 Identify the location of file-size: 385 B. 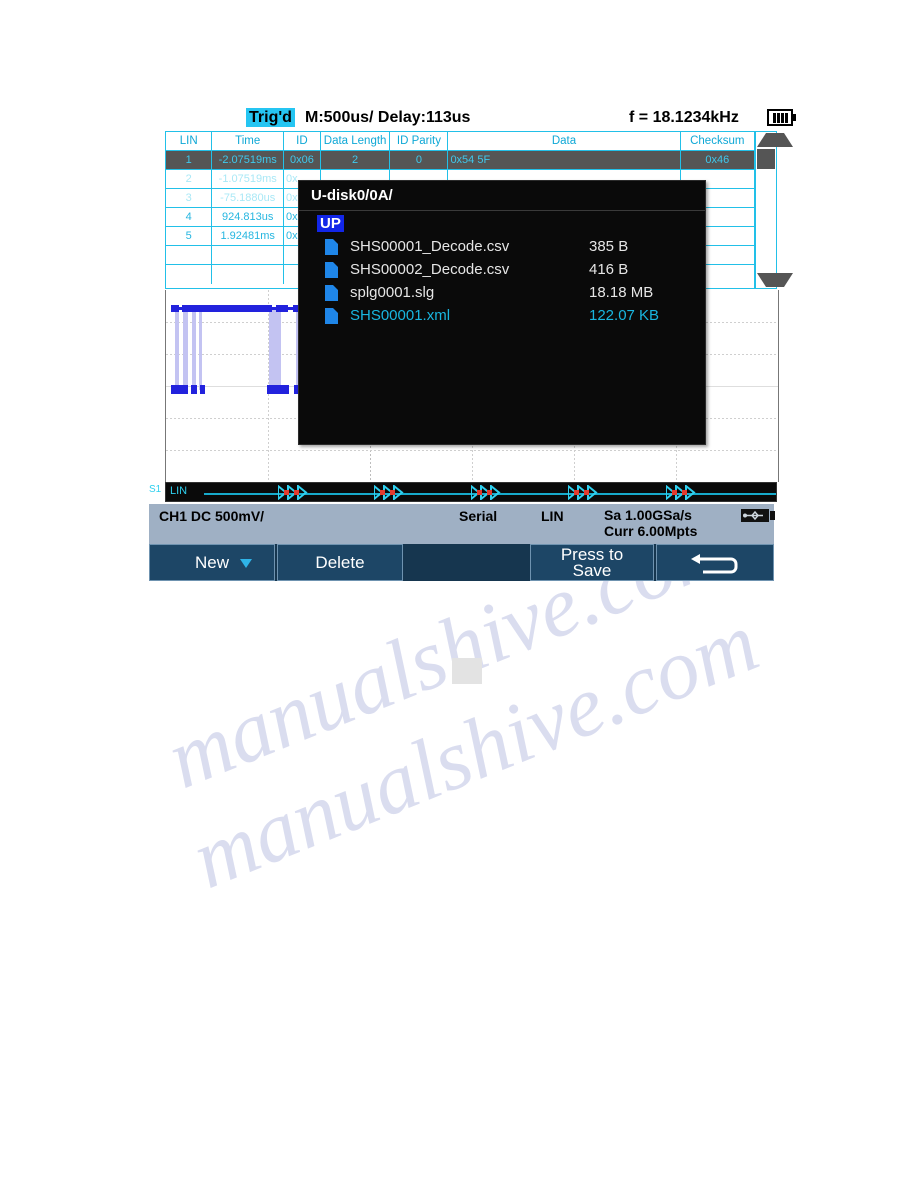
(609, 246).